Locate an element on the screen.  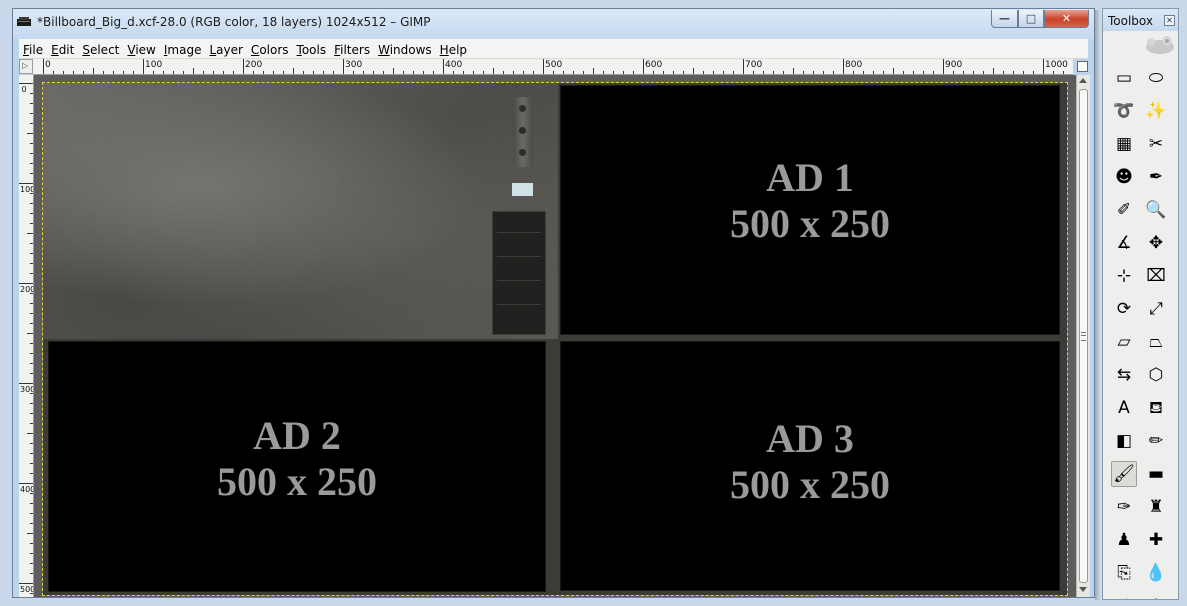
gimp-app-icon is located at coordinates (24, 21).